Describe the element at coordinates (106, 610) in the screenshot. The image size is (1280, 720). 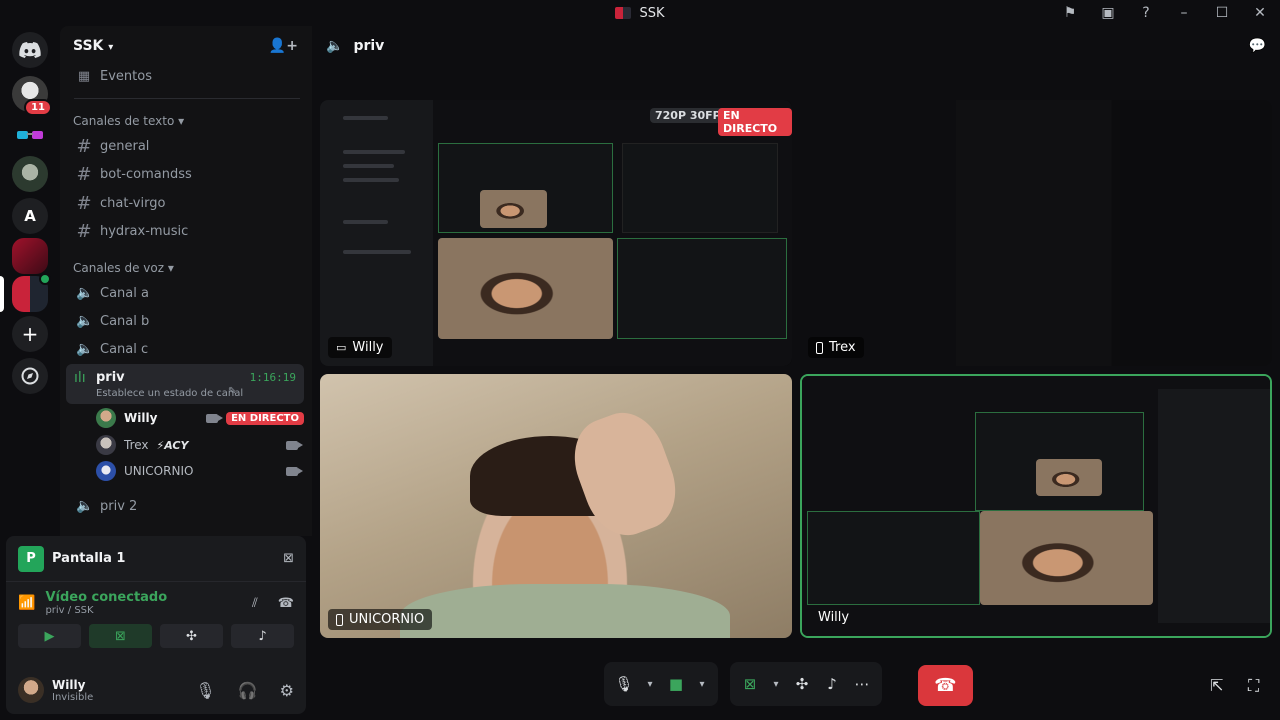
I see `connection-location: priv / SSK` at that location.